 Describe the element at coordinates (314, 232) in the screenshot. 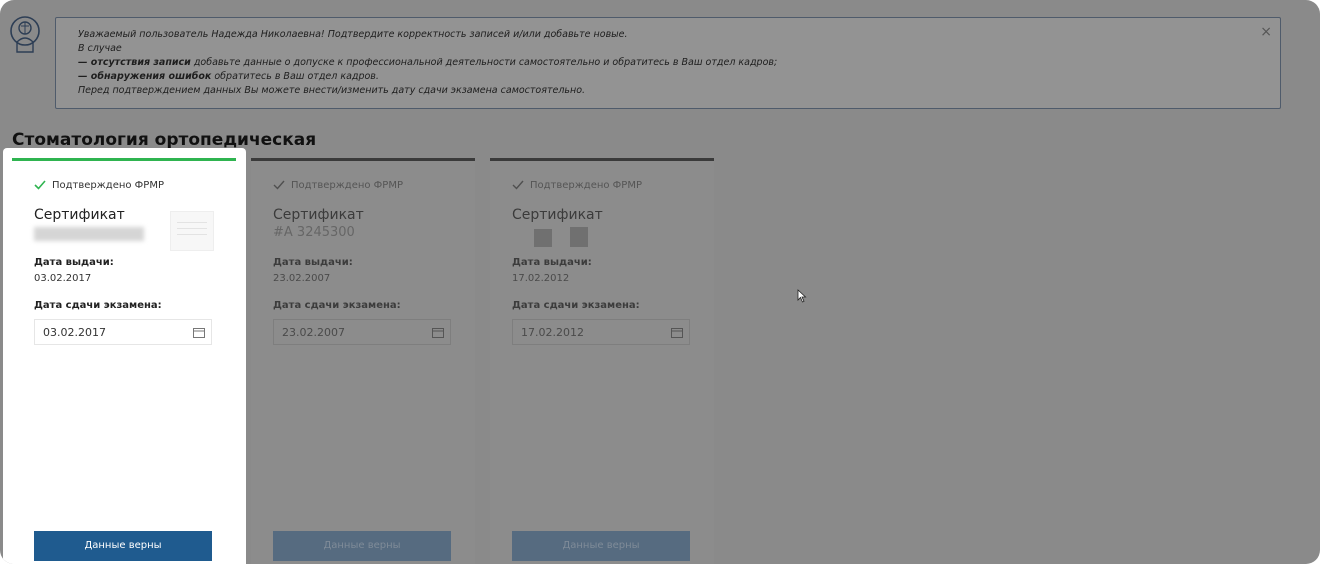

I see `certificate-number: #А 3245300` at that location.